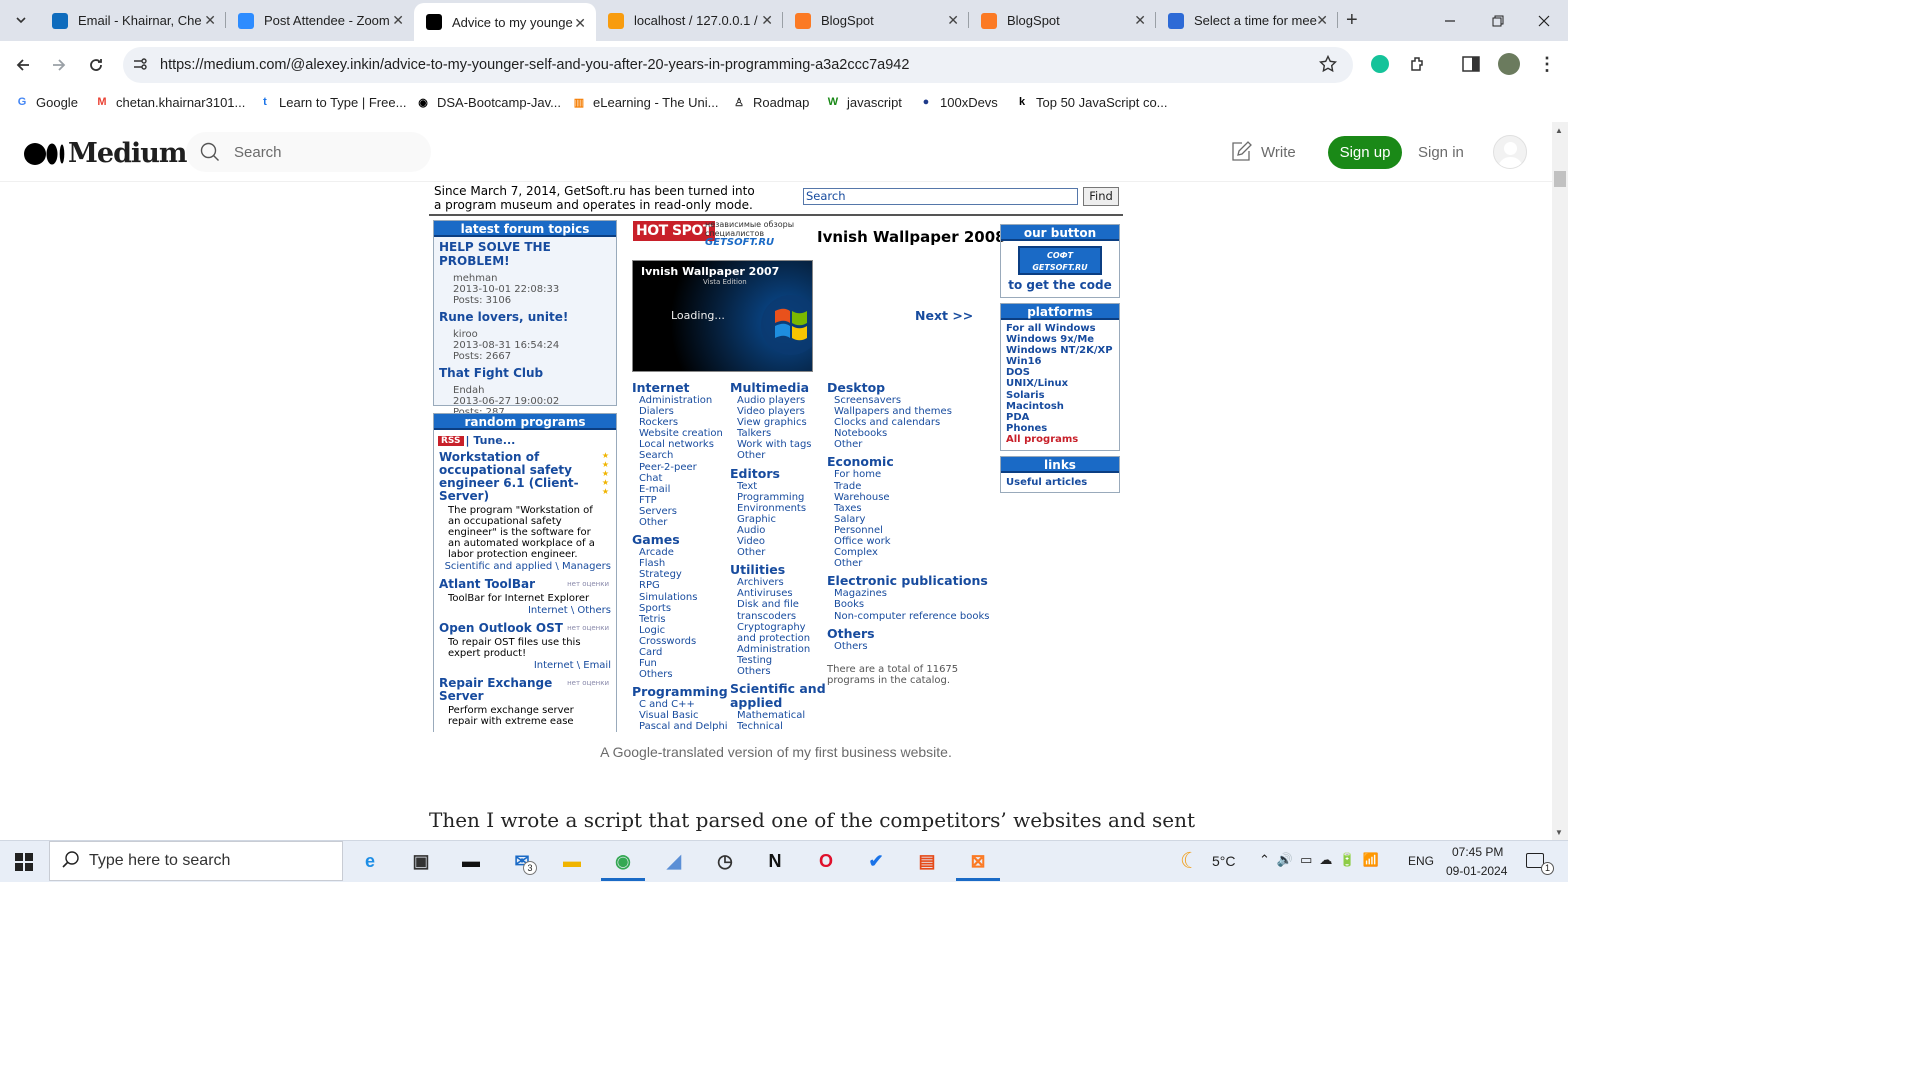 The height and width of the screenshot is (1080, 1920). What do you see at coordinates (59, 65) in the screenshot?
I see `forward-button` at bounding box center [59, 65].